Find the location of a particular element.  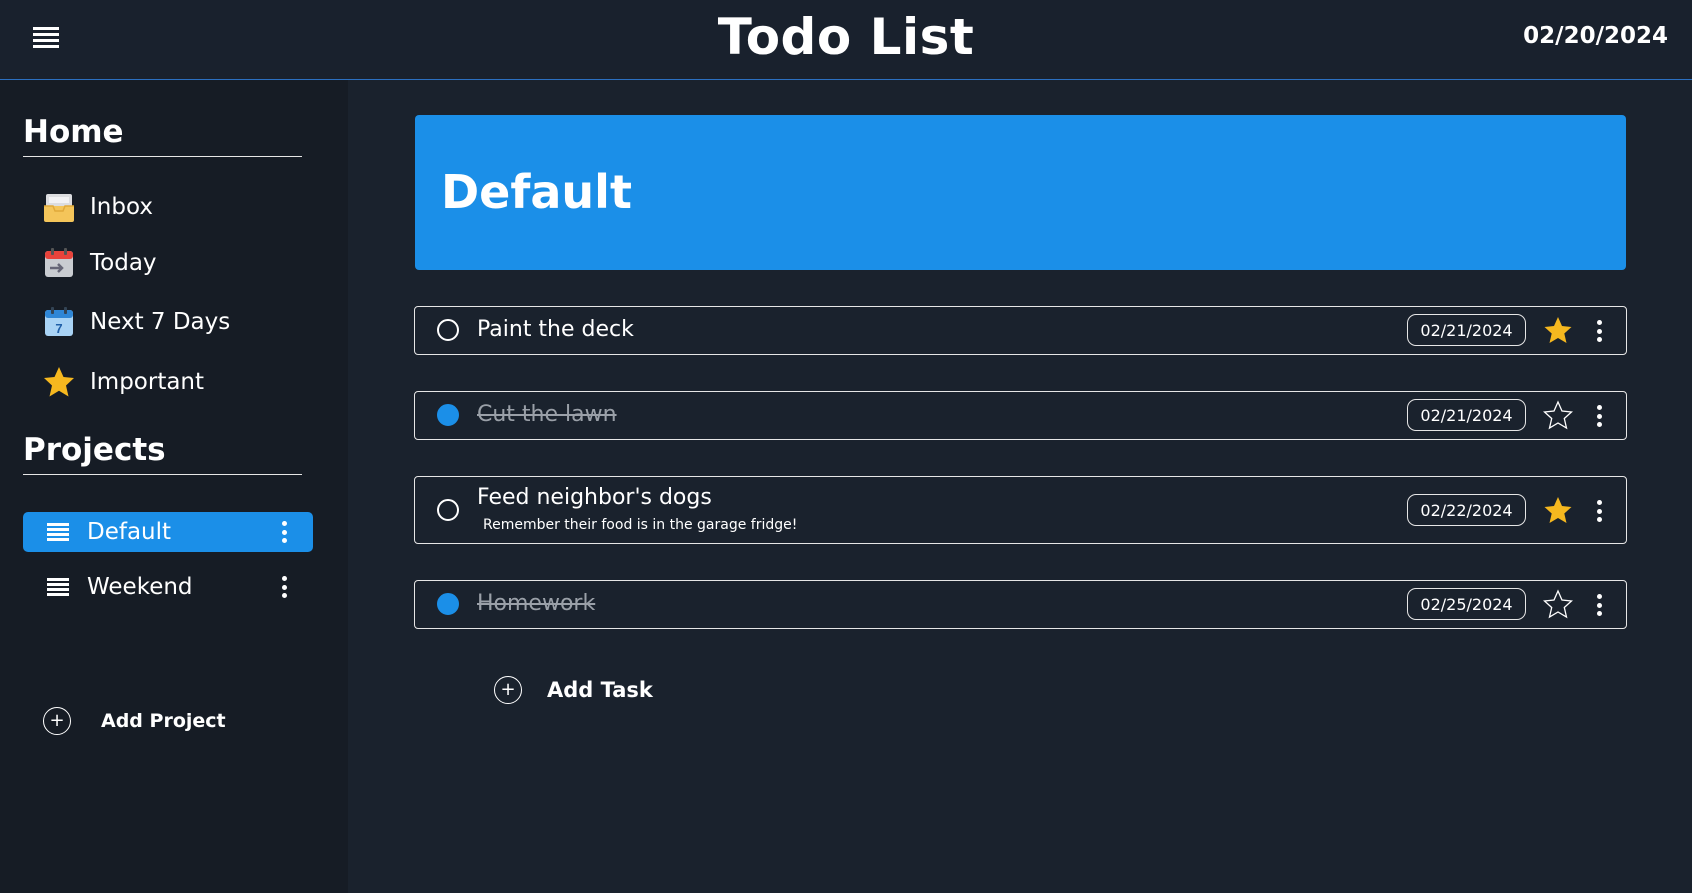

app-header: Todo List 02/20/2024 is located at coordinates (846, 40).